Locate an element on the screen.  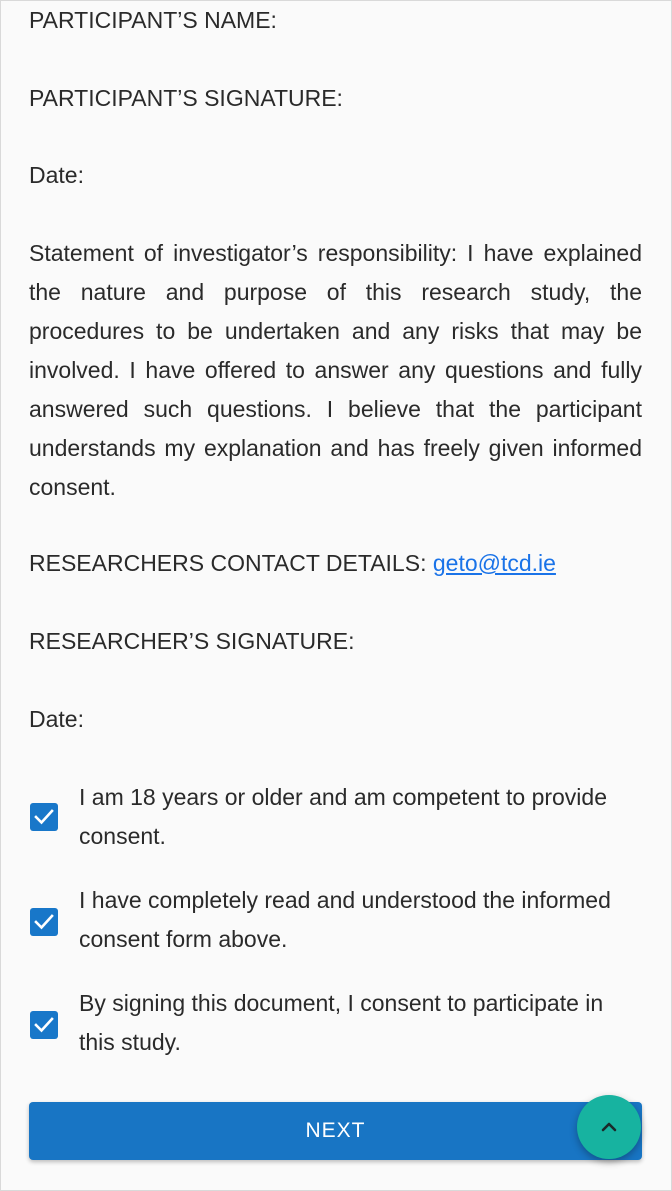
participant-date-label: Date: is located at coordinates (56, 175).